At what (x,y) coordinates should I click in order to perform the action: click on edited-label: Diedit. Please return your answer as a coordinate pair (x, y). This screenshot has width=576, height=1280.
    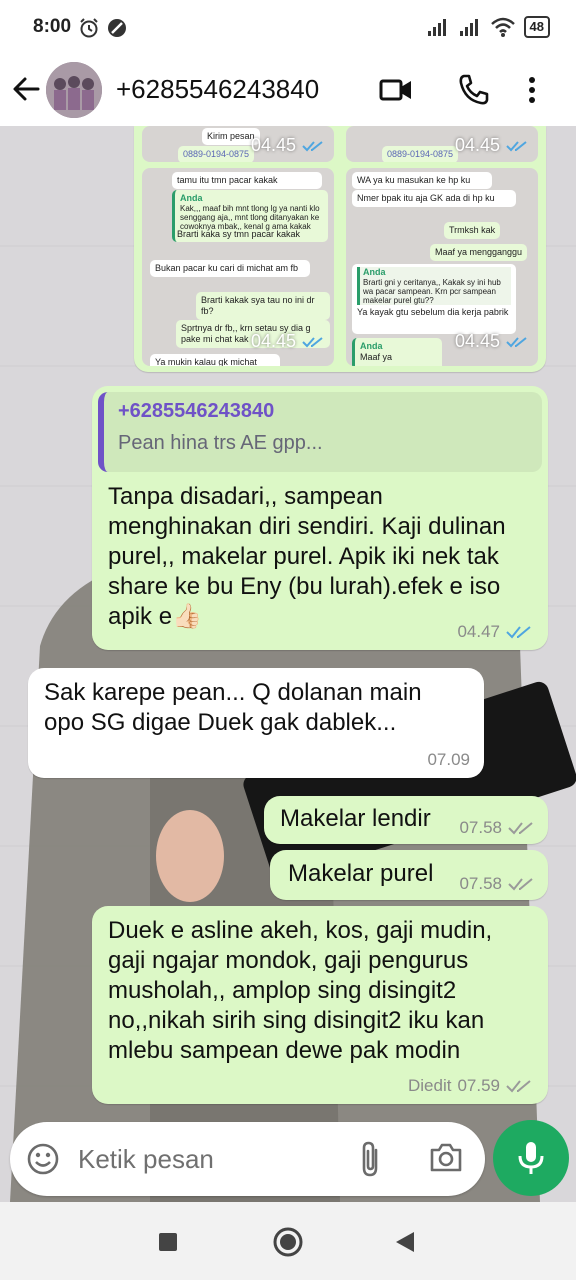
    Looking at the image, I should click on (429, 1085).